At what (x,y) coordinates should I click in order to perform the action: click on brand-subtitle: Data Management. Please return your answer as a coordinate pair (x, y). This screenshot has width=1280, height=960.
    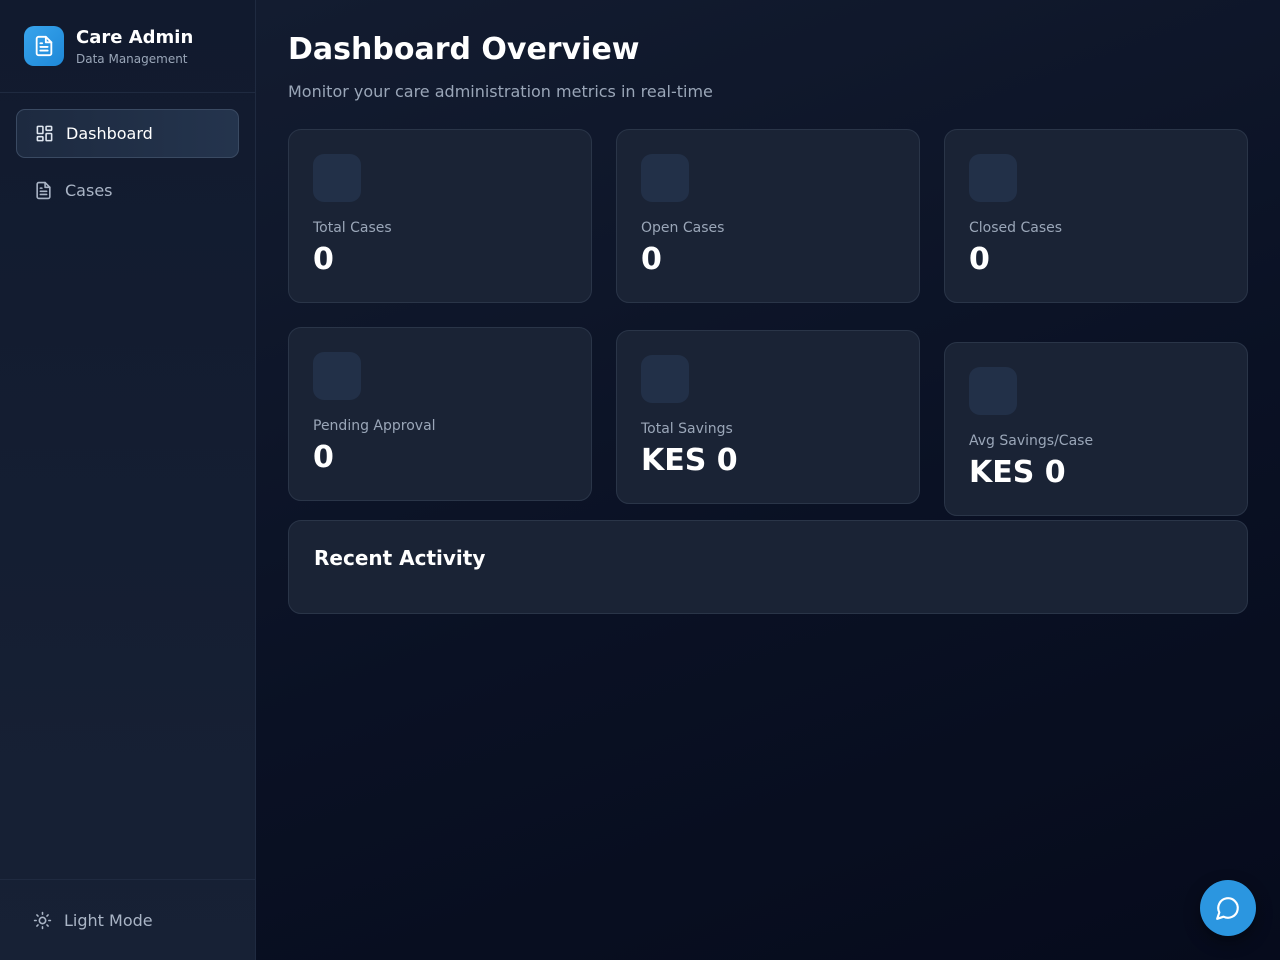
    Looking at the image, I should click on (132, 58).